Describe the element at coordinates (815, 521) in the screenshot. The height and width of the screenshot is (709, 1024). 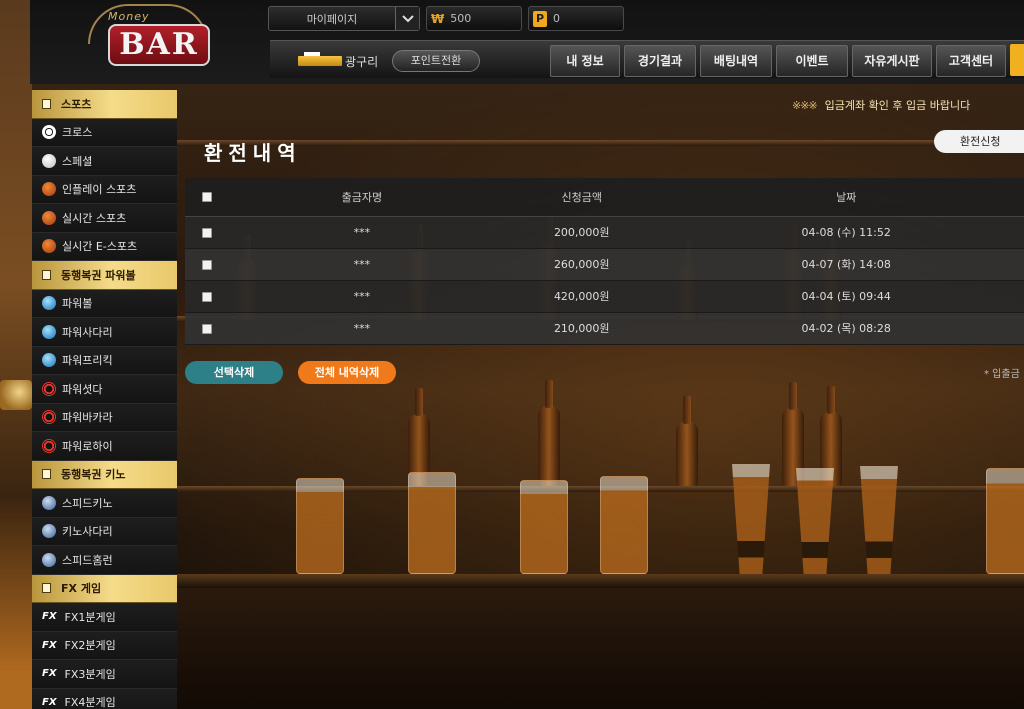
I see `beer-glass-decoration` at that location.